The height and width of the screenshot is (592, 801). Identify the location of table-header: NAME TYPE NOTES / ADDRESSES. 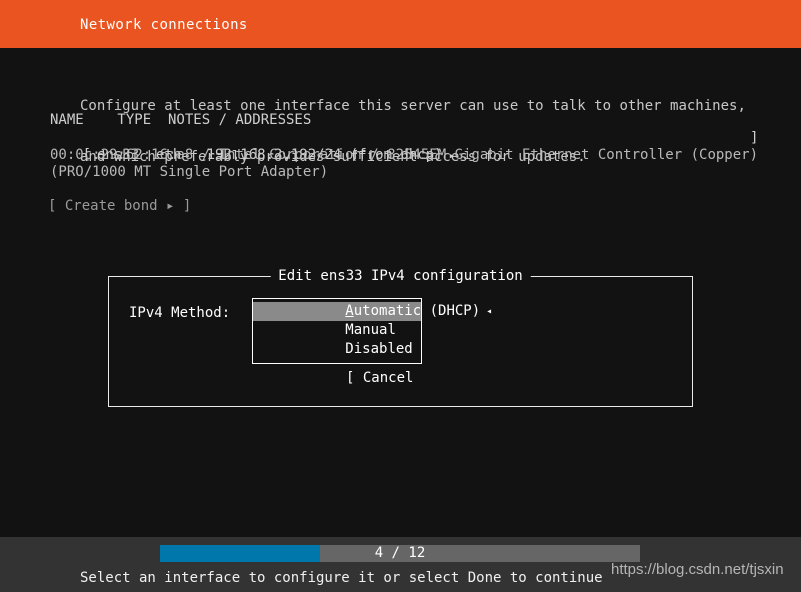
(181, 120).